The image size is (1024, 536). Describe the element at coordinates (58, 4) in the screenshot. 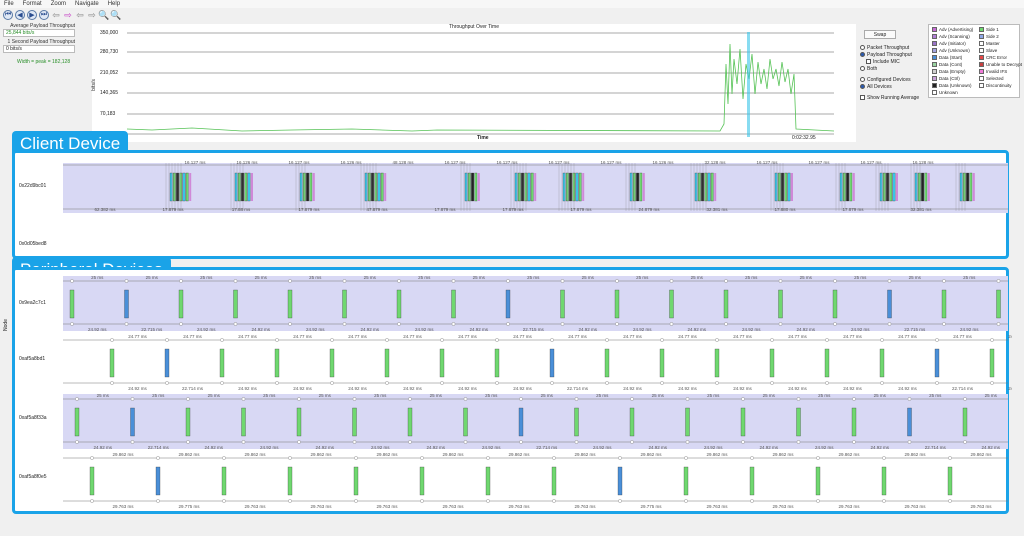

I see `menu-zoom: Zoom` at that location.